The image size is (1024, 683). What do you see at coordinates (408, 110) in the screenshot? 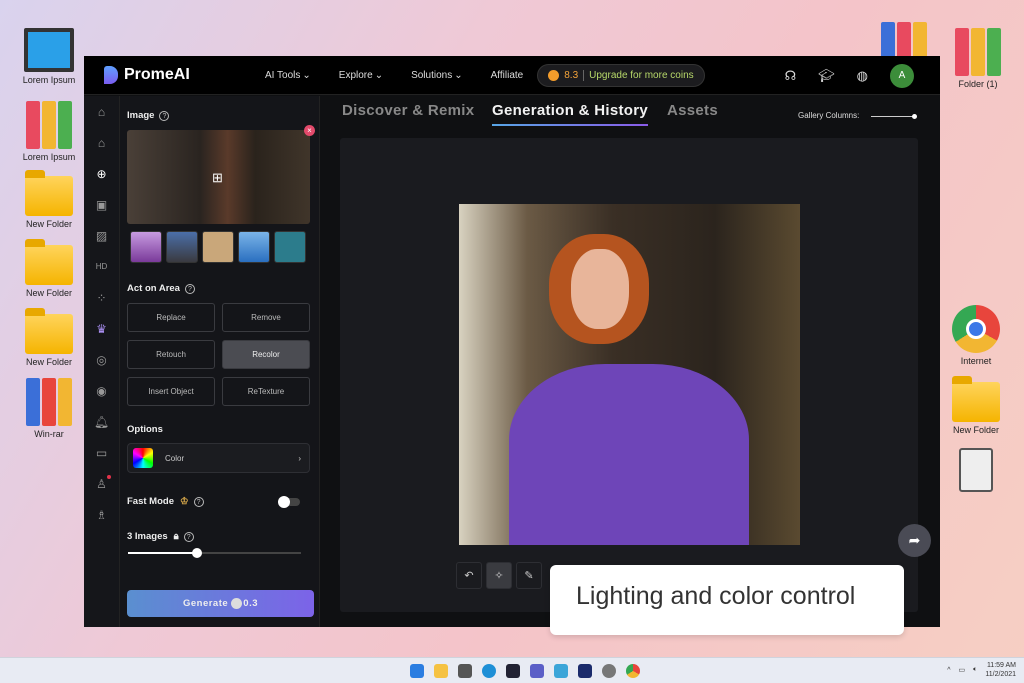
I see `tab-discover-remix: Discover & Remix` at bounding box center [408, 110].